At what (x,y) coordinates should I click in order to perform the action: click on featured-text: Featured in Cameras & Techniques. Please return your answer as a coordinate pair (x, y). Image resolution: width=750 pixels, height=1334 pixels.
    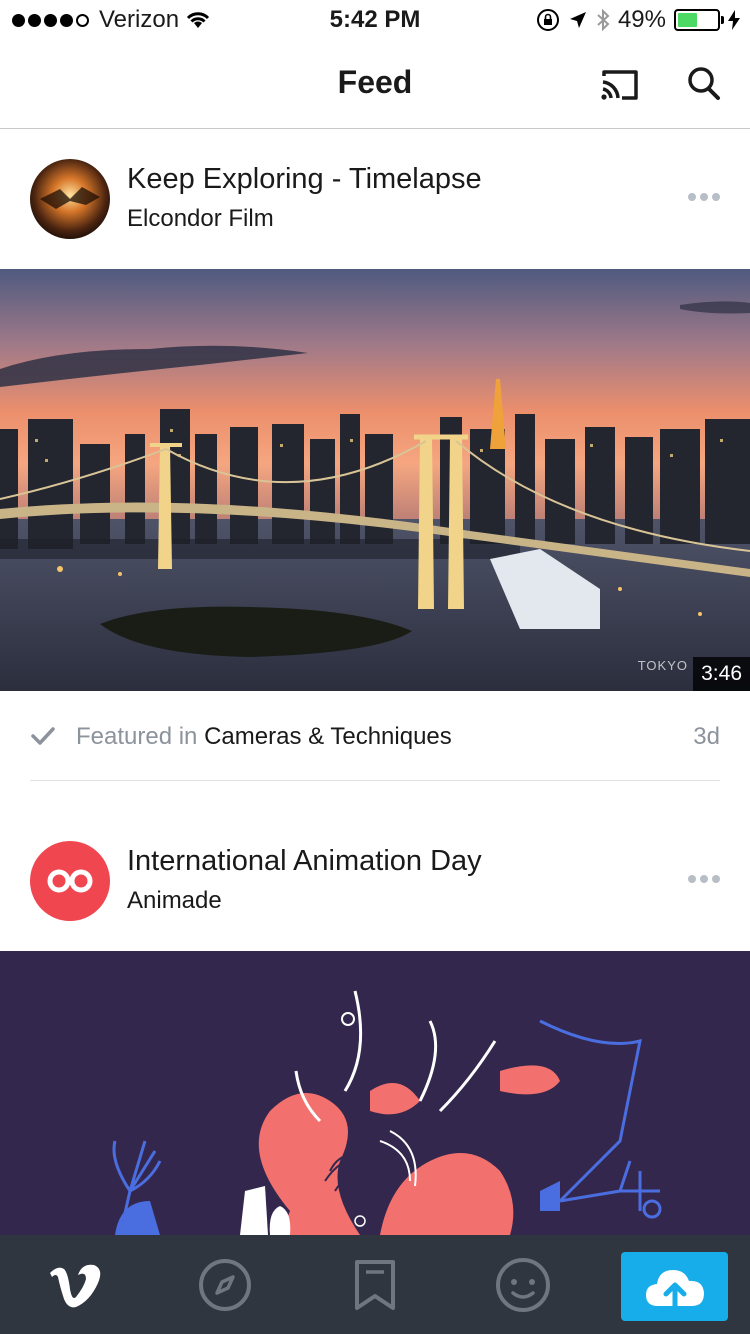
    Looking at the image, I should click on (264, 737).